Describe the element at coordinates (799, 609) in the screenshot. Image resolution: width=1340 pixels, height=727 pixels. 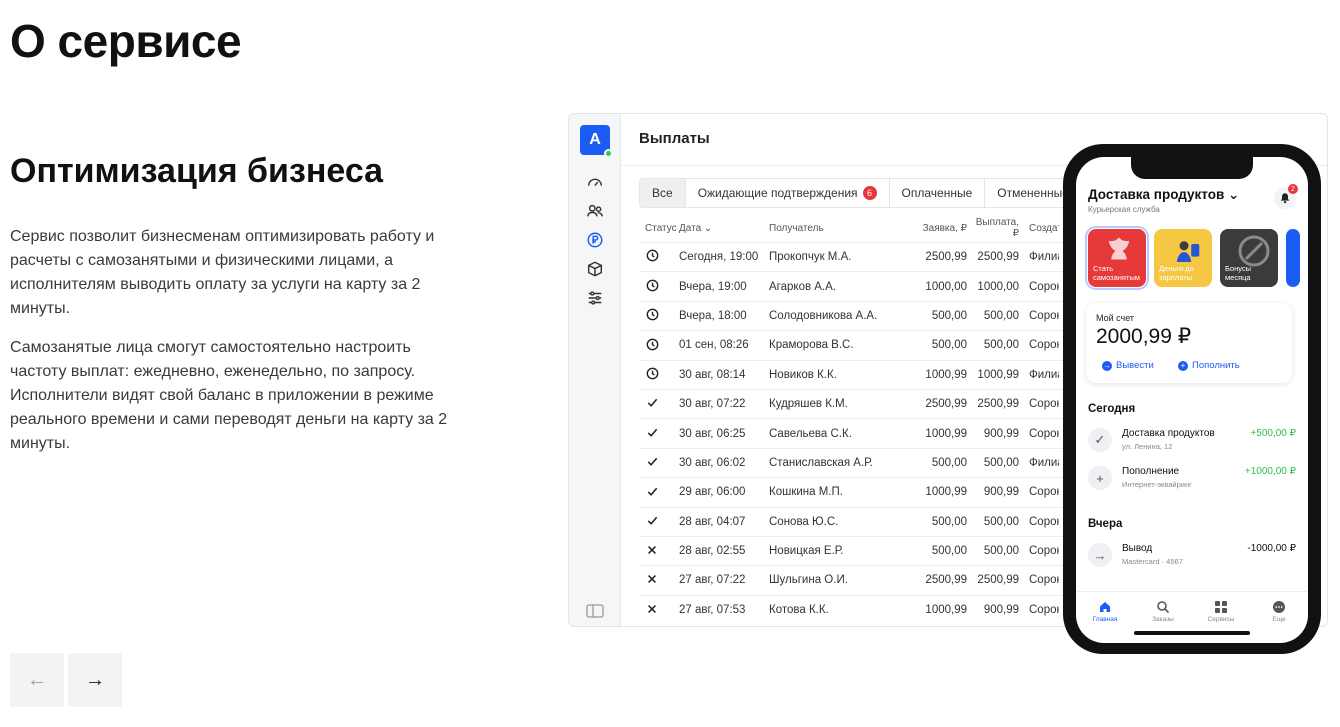
I see `recipient-cell: Котова К.К.` at that location.